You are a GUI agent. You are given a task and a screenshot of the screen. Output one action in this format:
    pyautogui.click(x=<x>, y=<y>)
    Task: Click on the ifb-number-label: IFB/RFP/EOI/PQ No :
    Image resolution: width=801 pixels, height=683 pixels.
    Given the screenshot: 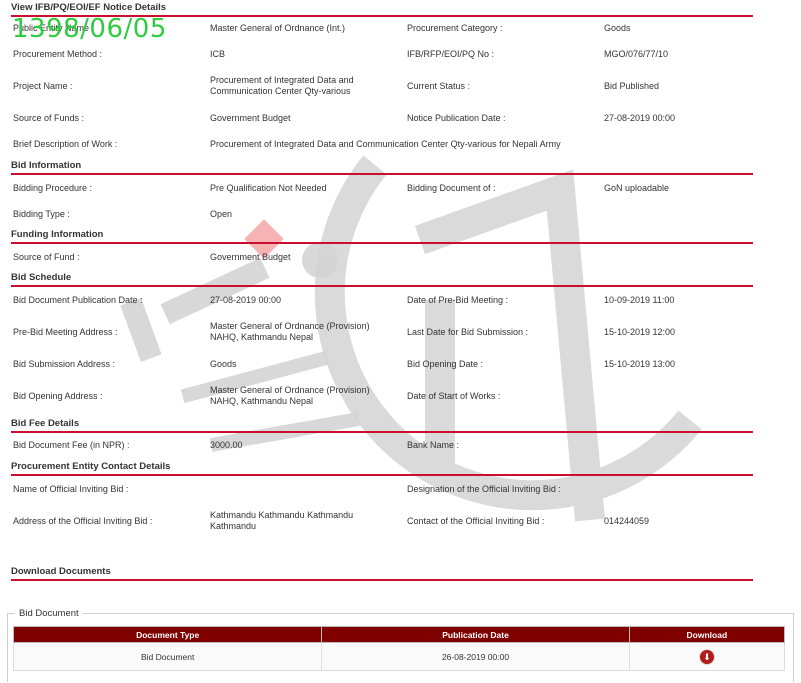 What is the action you would take?
    pyautogui.click(x=451, y=54)
    